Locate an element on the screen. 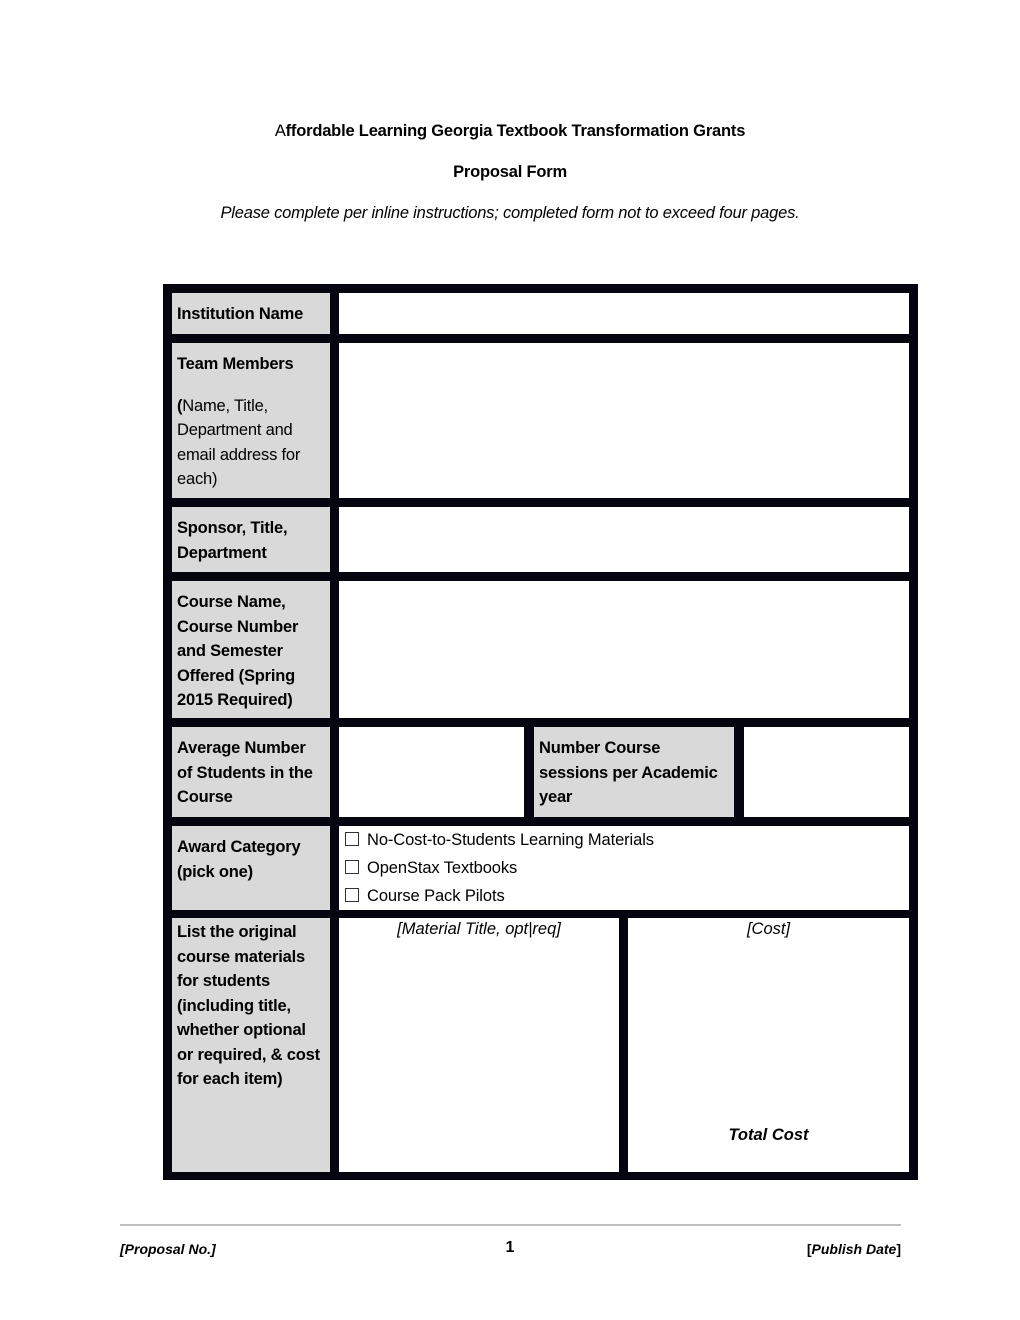 This screenshot has width=1020, height=1320. sessions-per-year-label: Number Course sessions per Academic year is located at coordinates (634, 772).